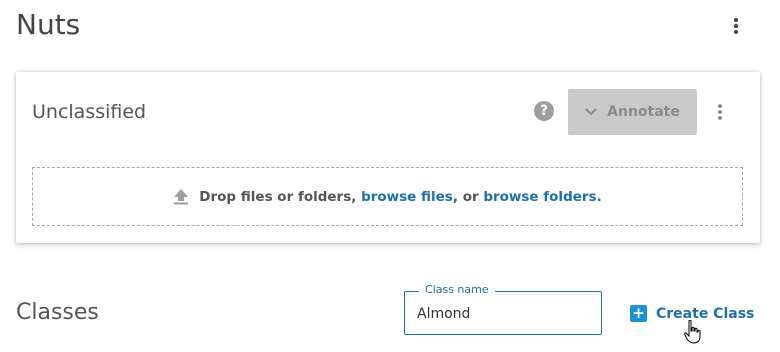 This screenshot has width=780, height=352. What do you see at coordinates (693, 333) in the screenshot?
I see `hand-pointer-cursor-icon` at bounding box center [693, 333].